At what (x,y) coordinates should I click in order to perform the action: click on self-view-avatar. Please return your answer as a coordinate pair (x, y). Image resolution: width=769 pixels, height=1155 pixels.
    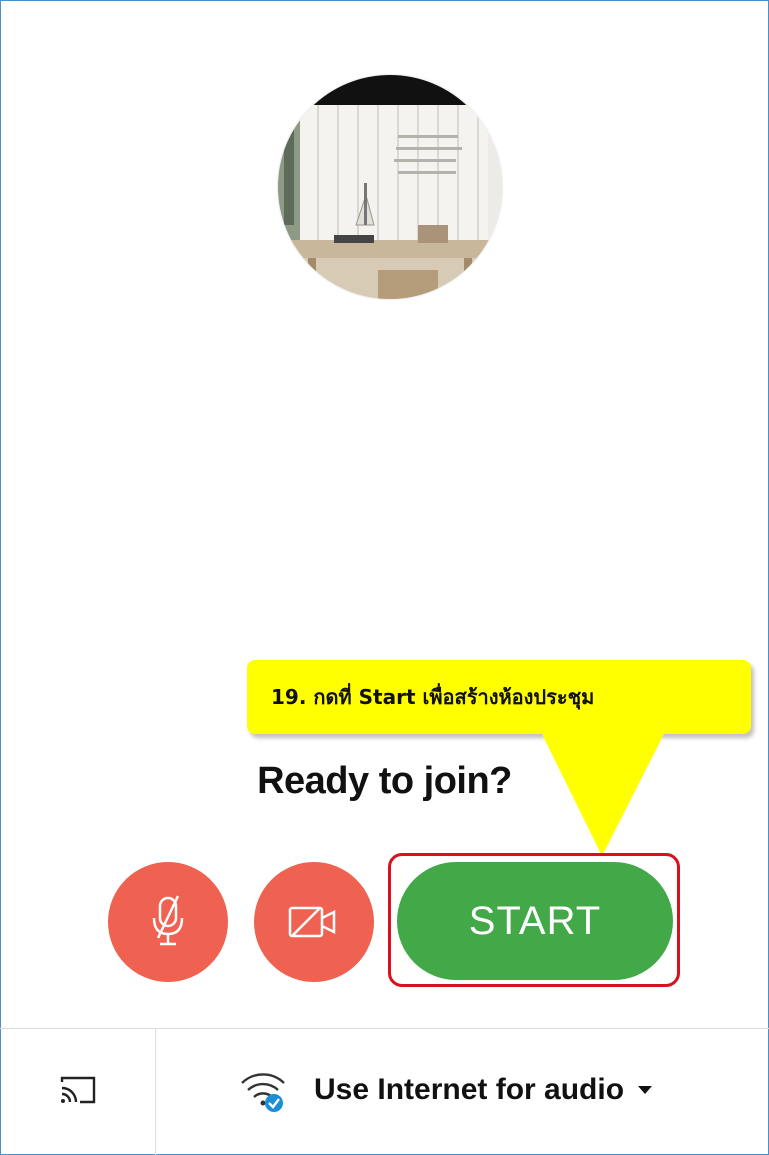
    Looking at the image, I should click on (390, 187).